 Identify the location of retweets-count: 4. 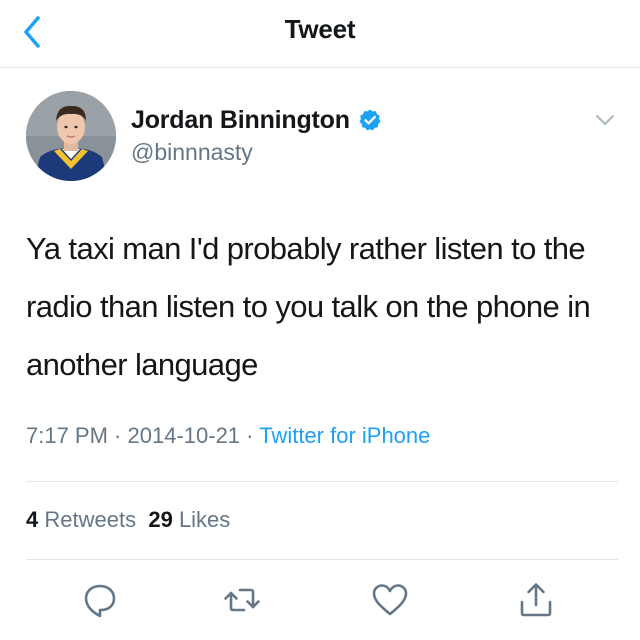
(32, 519).